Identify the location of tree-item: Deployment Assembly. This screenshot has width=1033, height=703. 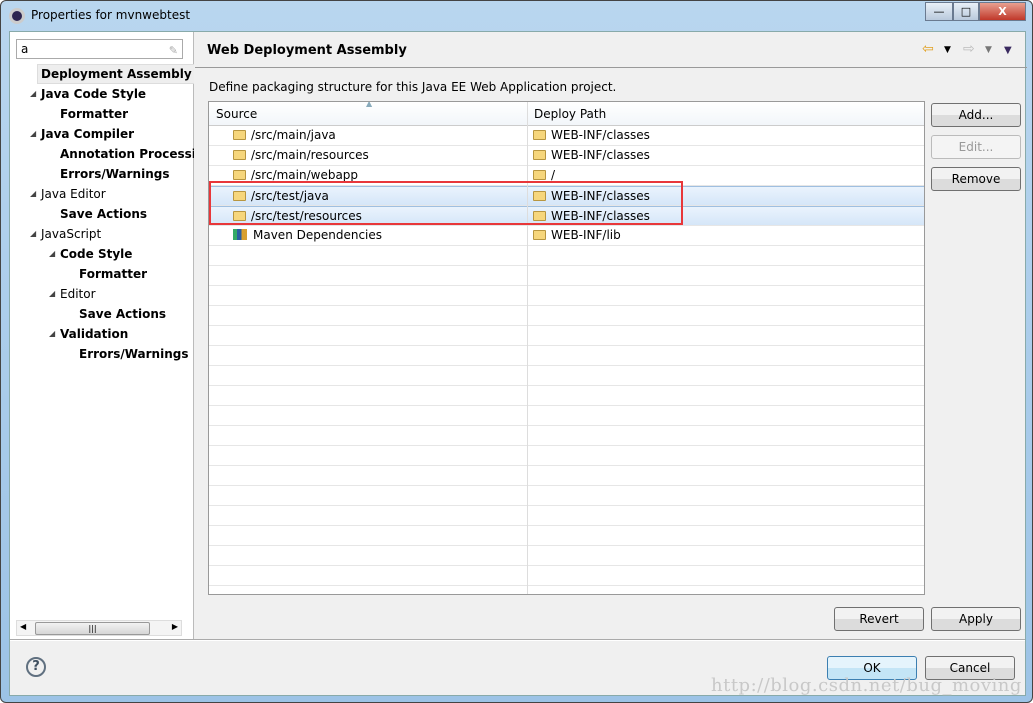
(102, 74).